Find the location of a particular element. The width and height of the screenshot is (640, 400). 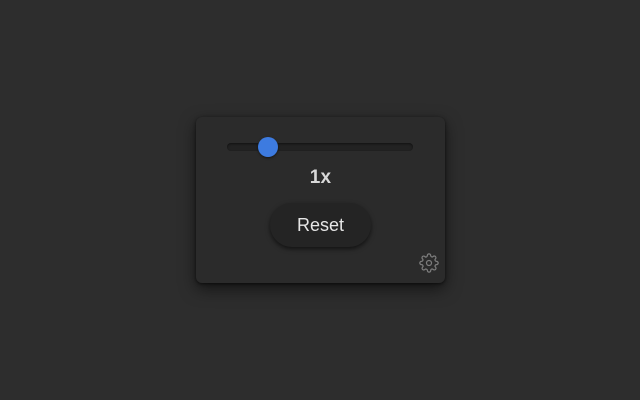

speed-slider is located at coordinates (320, 147).